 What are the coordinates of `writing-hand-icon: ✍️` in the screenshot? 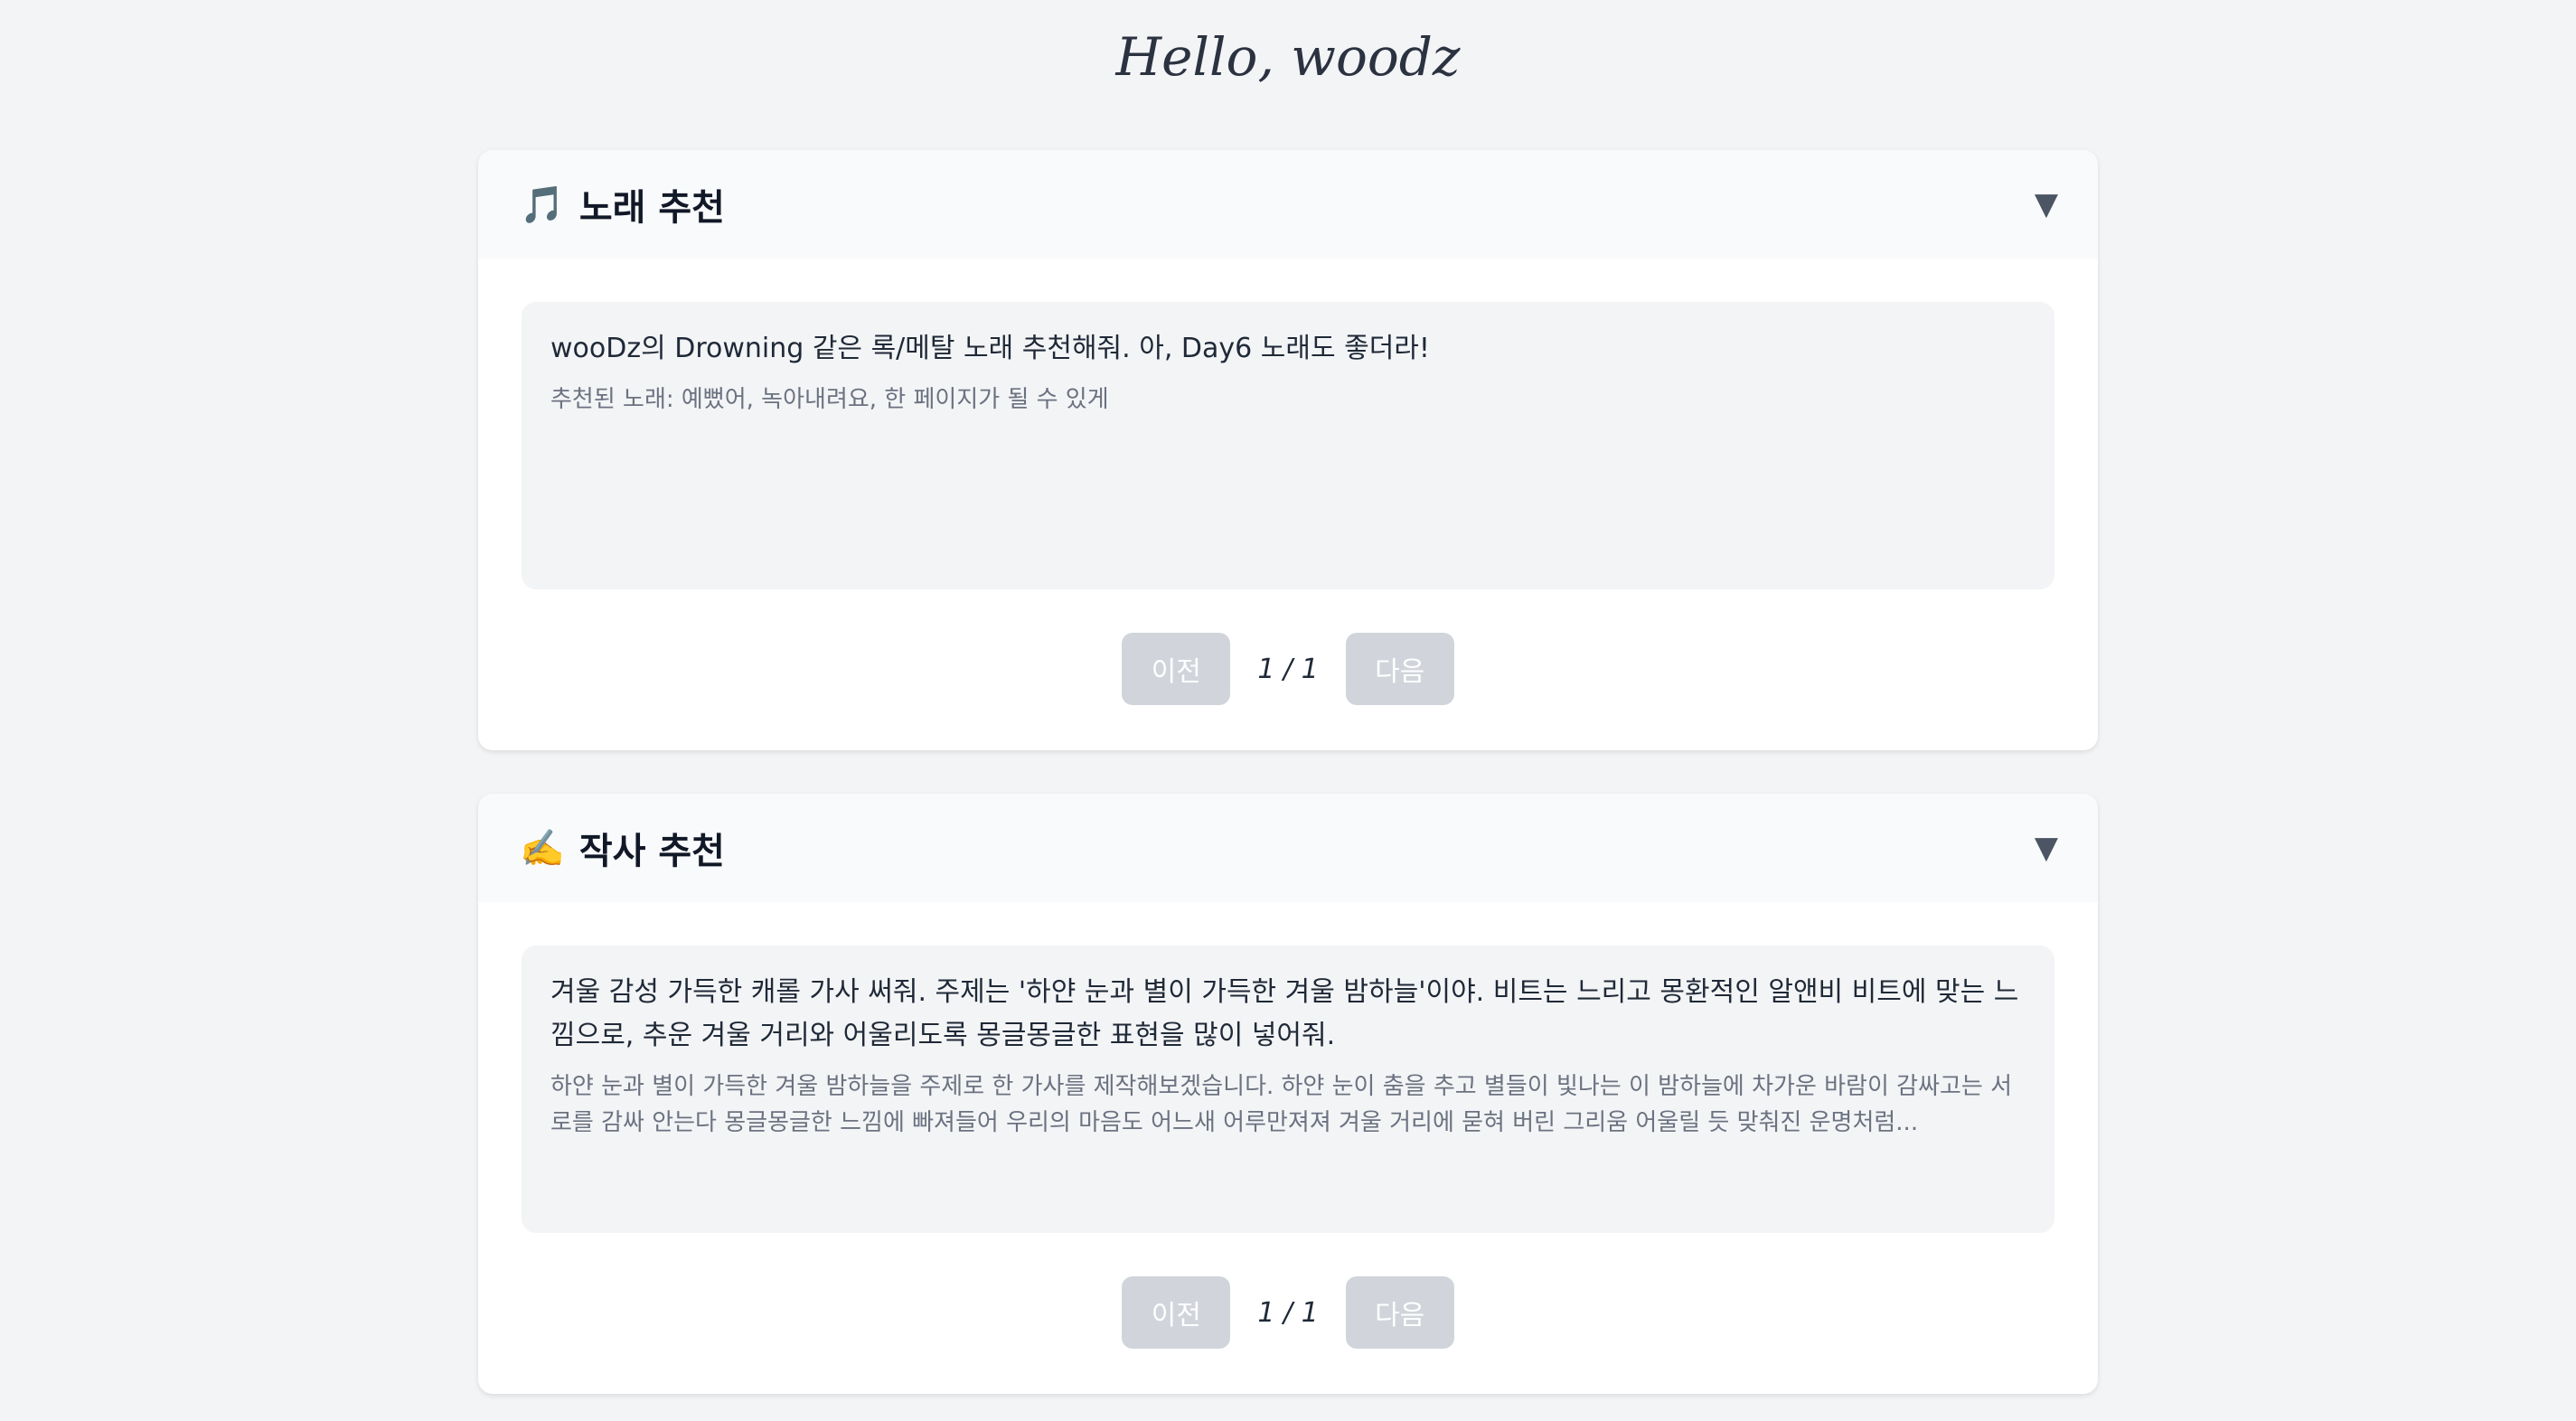 It's located at (542, 848).